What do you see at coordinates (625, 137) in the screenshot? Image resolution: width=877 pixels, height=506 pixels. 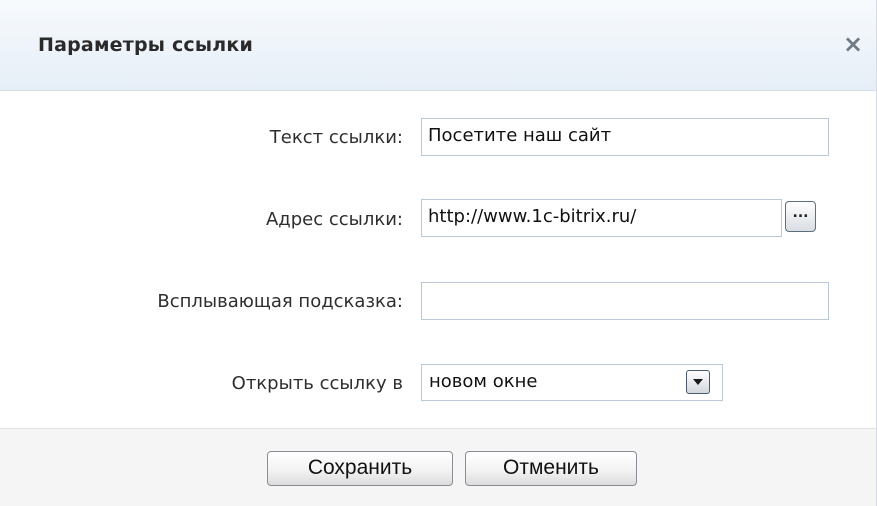 I see `link-text-input: Посетите наш сайт` at bounding box center [625, 137].